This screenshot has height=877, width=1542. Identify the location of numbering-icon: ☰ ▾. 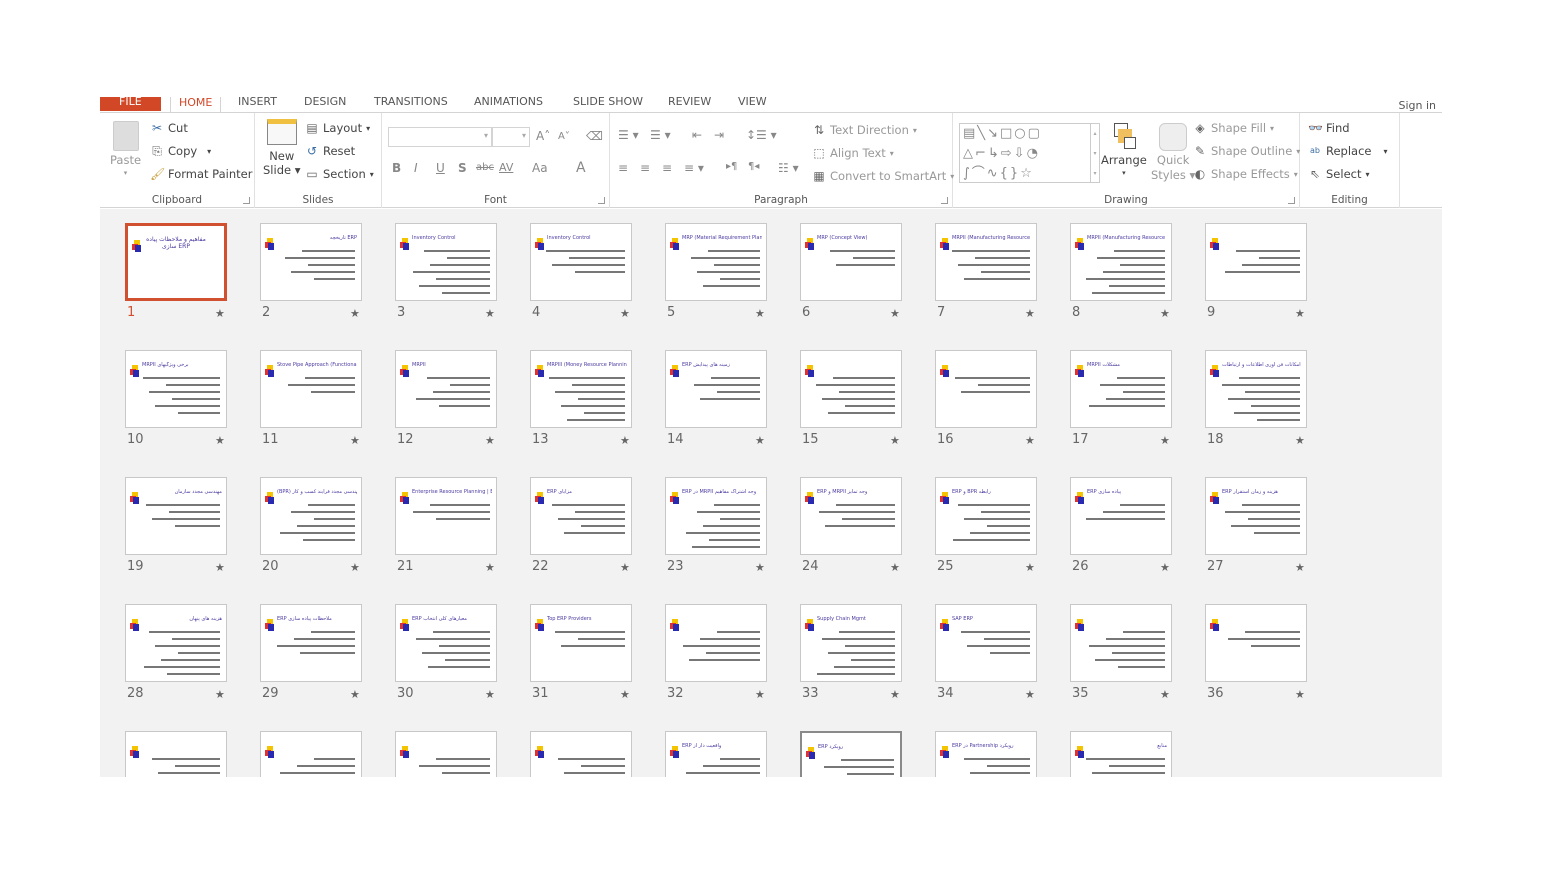
(660, 135).